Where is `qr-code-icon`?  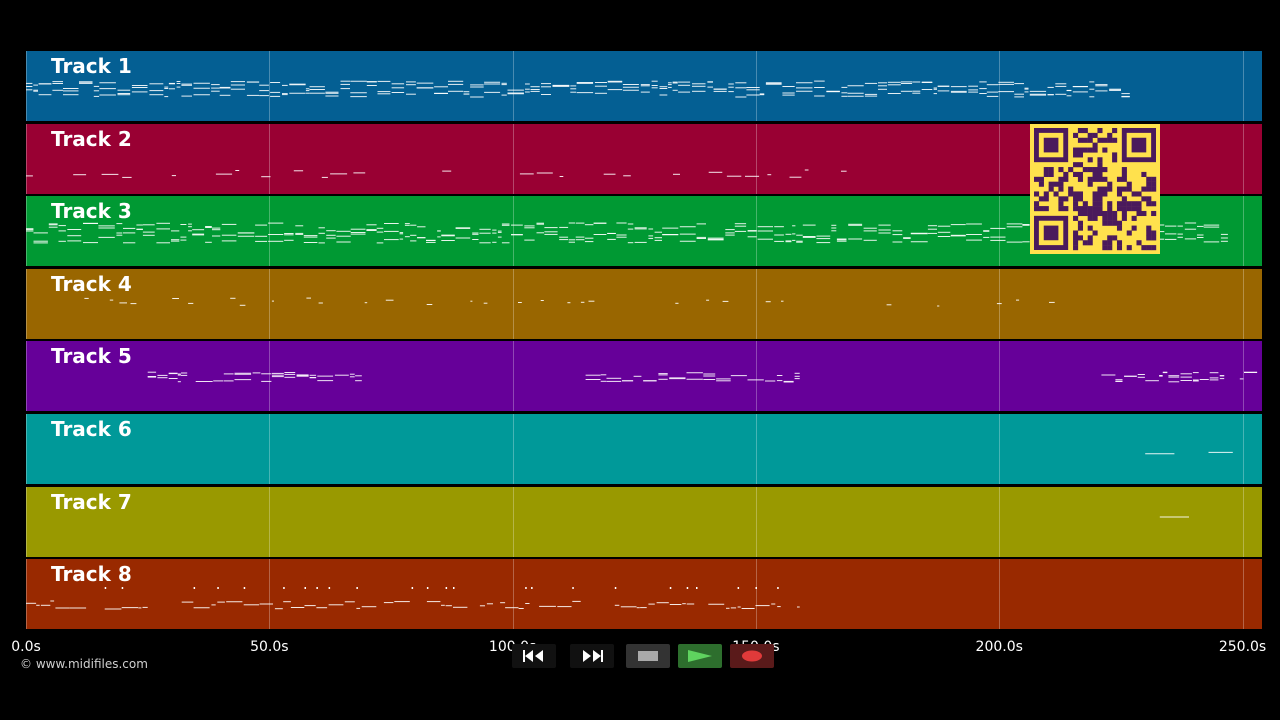
qr-code-icon is located at coordinates (1095, 189).